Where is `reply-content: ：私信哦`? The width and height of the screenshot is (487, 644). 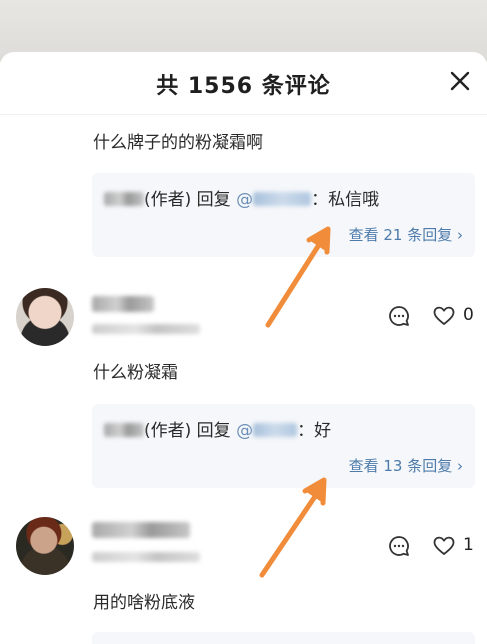 reply-content: ：私信哦 is located at coordinates (345, 200).